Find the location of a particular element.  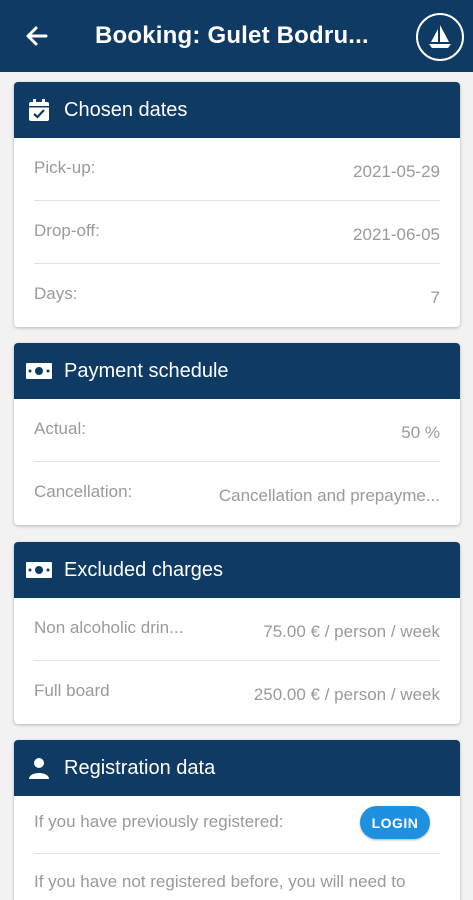

calendar-check-icon is located at coordinates (39, 110).